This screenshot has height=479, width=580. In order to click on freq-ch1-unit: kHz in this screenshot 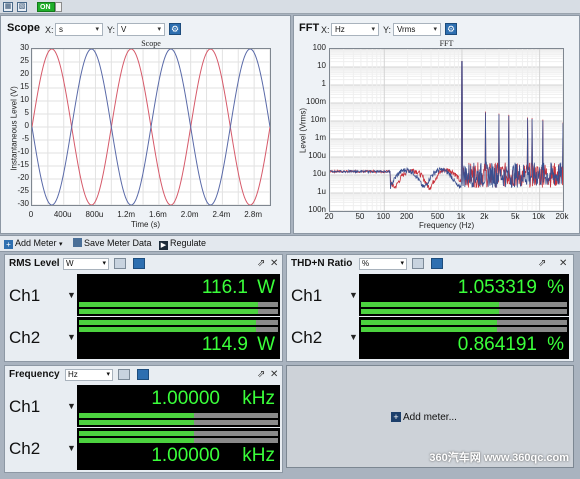, I will do `click(258, 398)`.